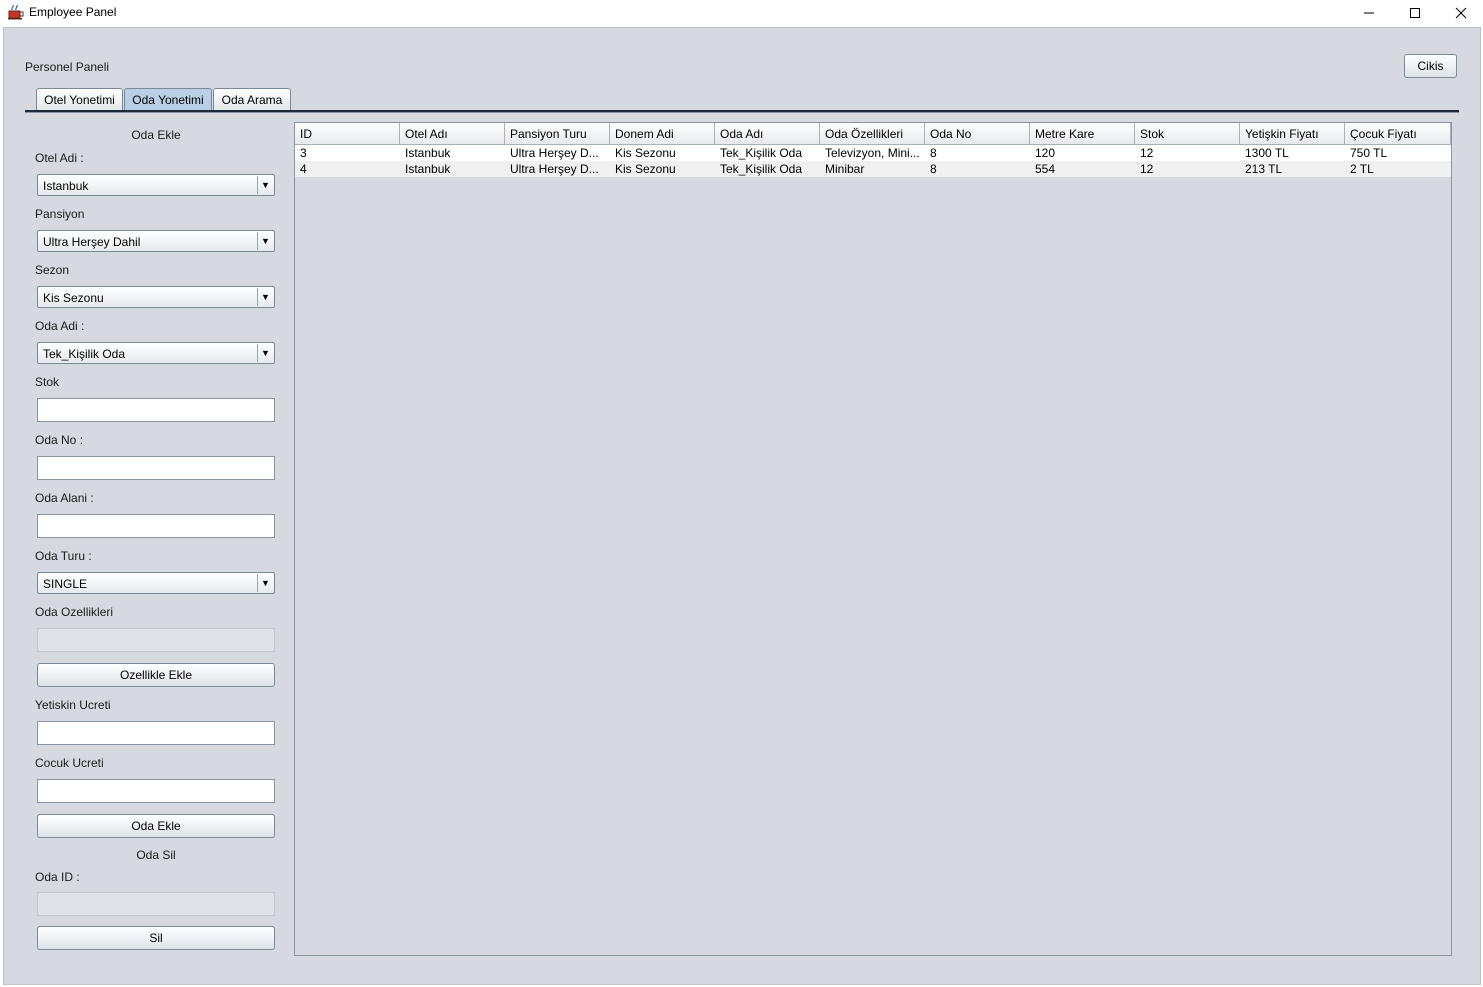 Image resolution: width=1483 pixels, height=987 pixels. Describe the element at coordinates (156, 826) in the screenshot. I see `add-room-button: Oda Ekle` at that location.